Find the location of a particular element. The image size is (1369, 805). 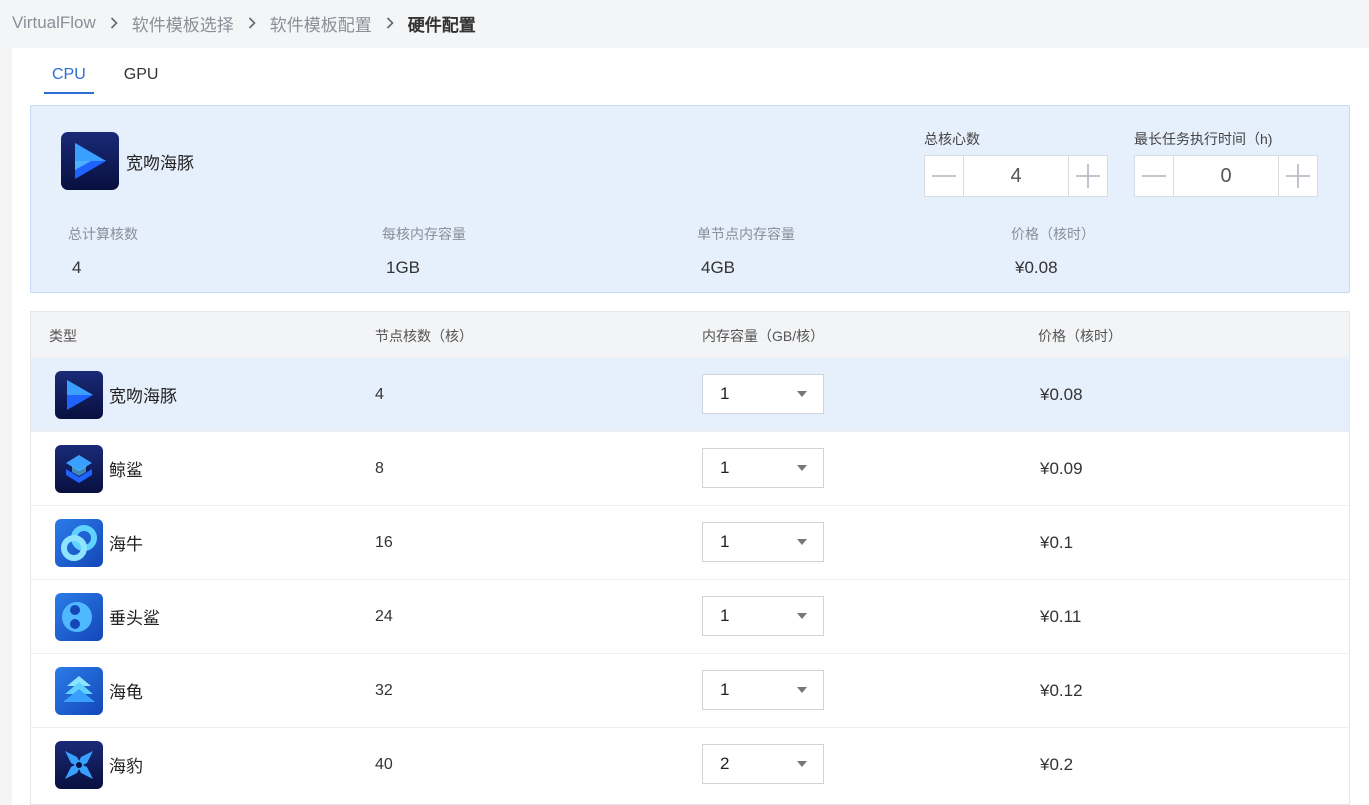

price: ¥0.11 is located at coordinates (1061, 616).